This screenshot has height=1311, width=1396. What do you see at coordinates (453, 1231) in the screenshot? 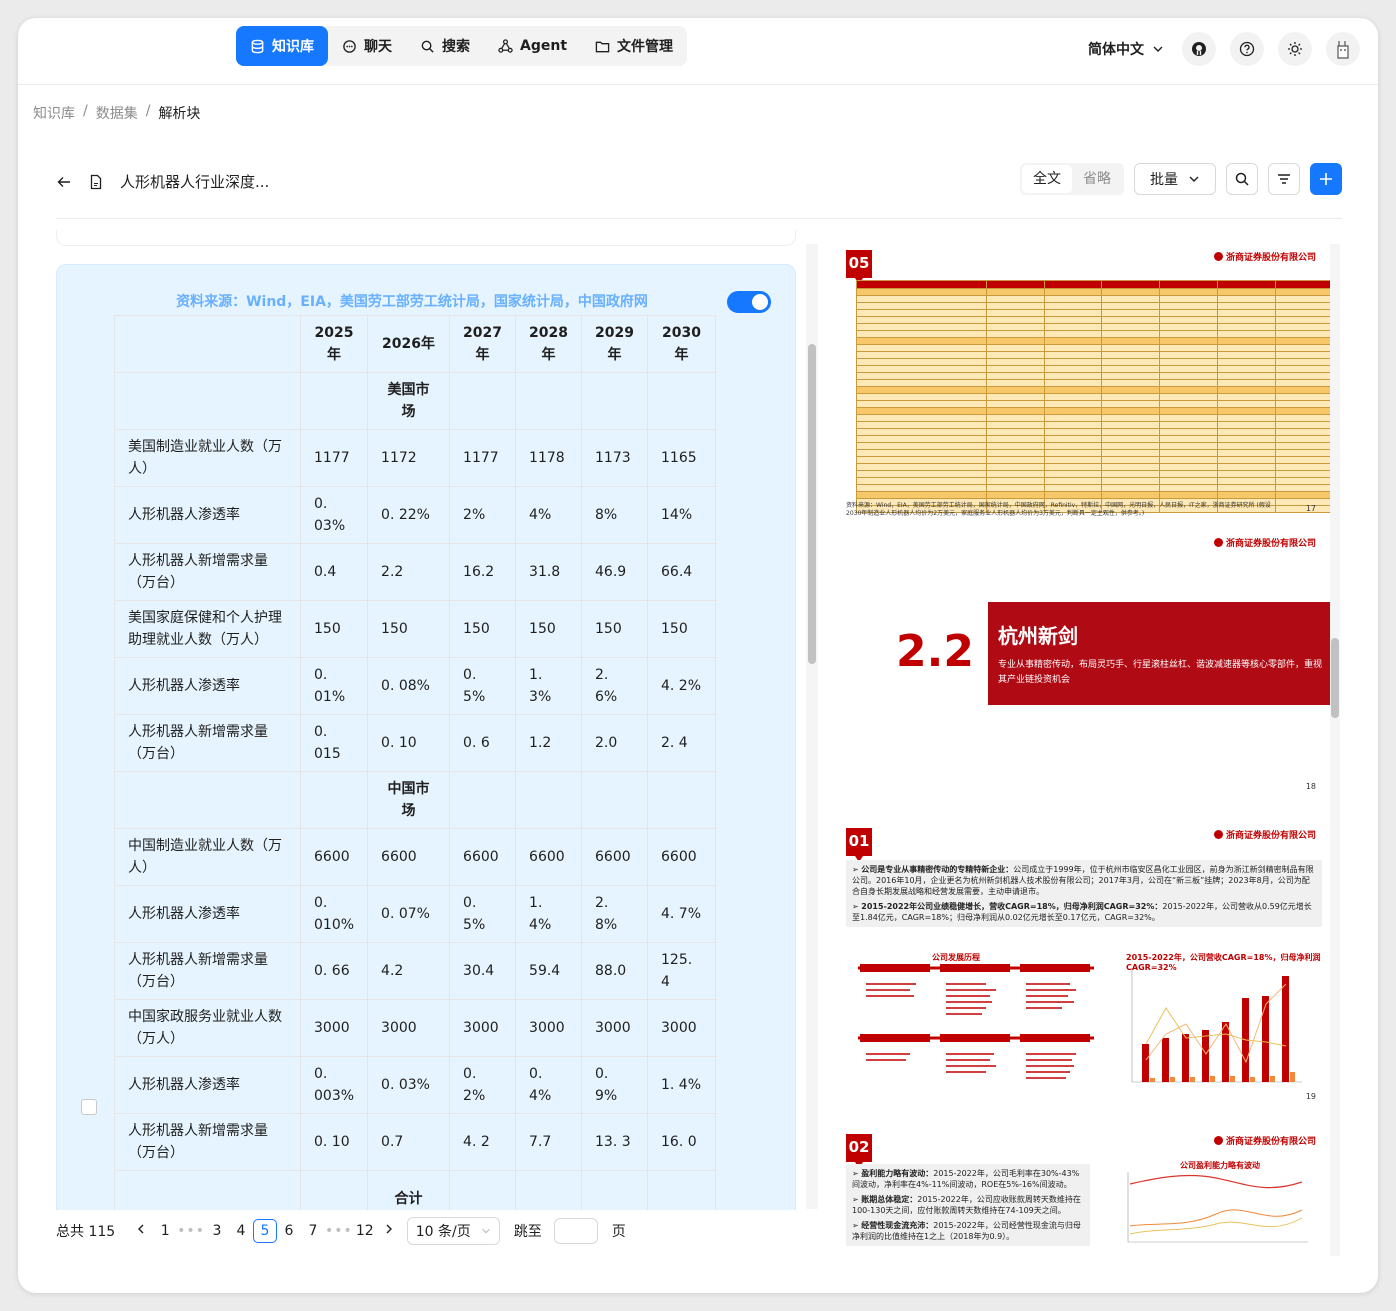
I see `page-size-select: 10 条/页` at bounding box center [453, 1231].